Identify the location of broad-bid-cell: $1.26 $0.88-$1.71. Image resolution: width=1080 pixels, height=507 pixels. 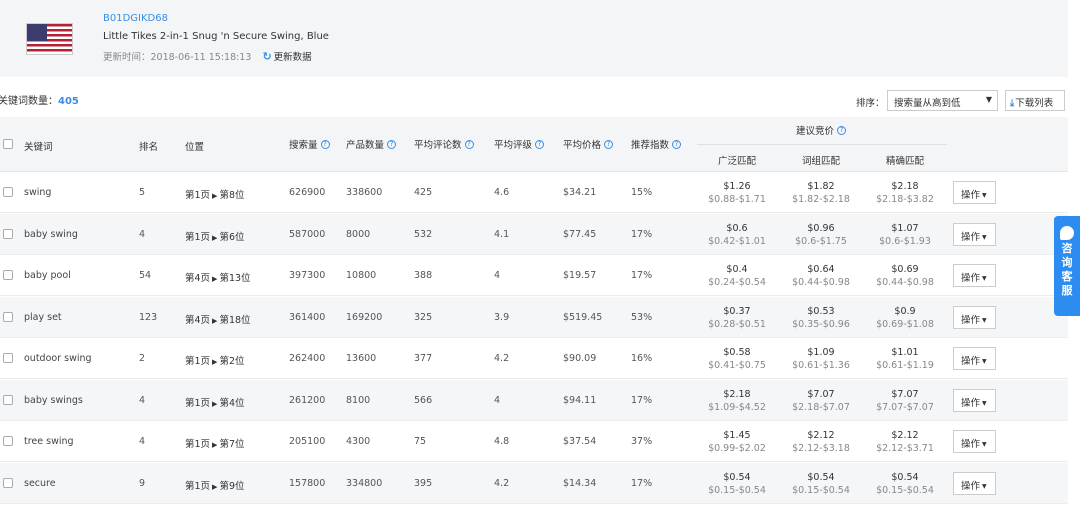
(737, 193).